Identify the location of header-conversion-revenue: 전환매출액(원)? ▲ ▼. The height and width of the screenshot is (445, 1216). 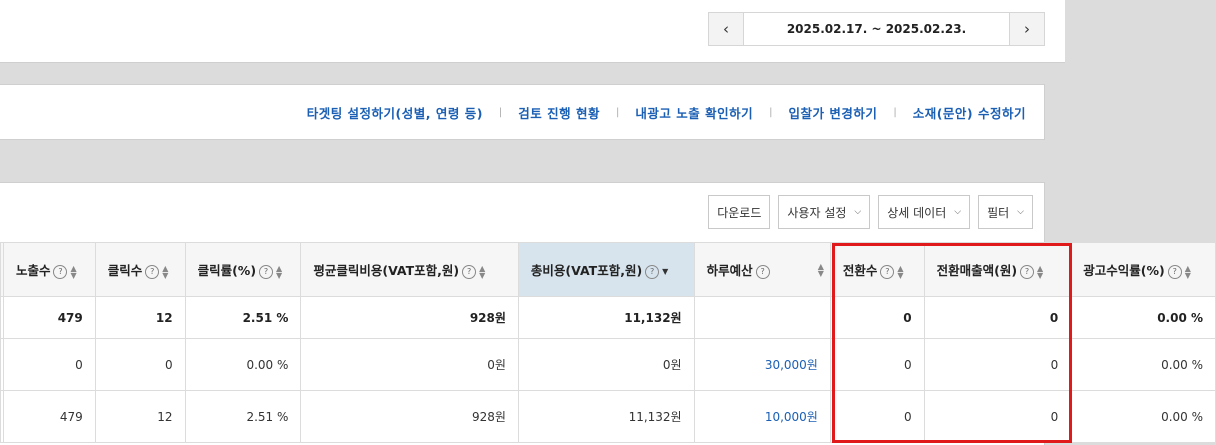
(997, 269).